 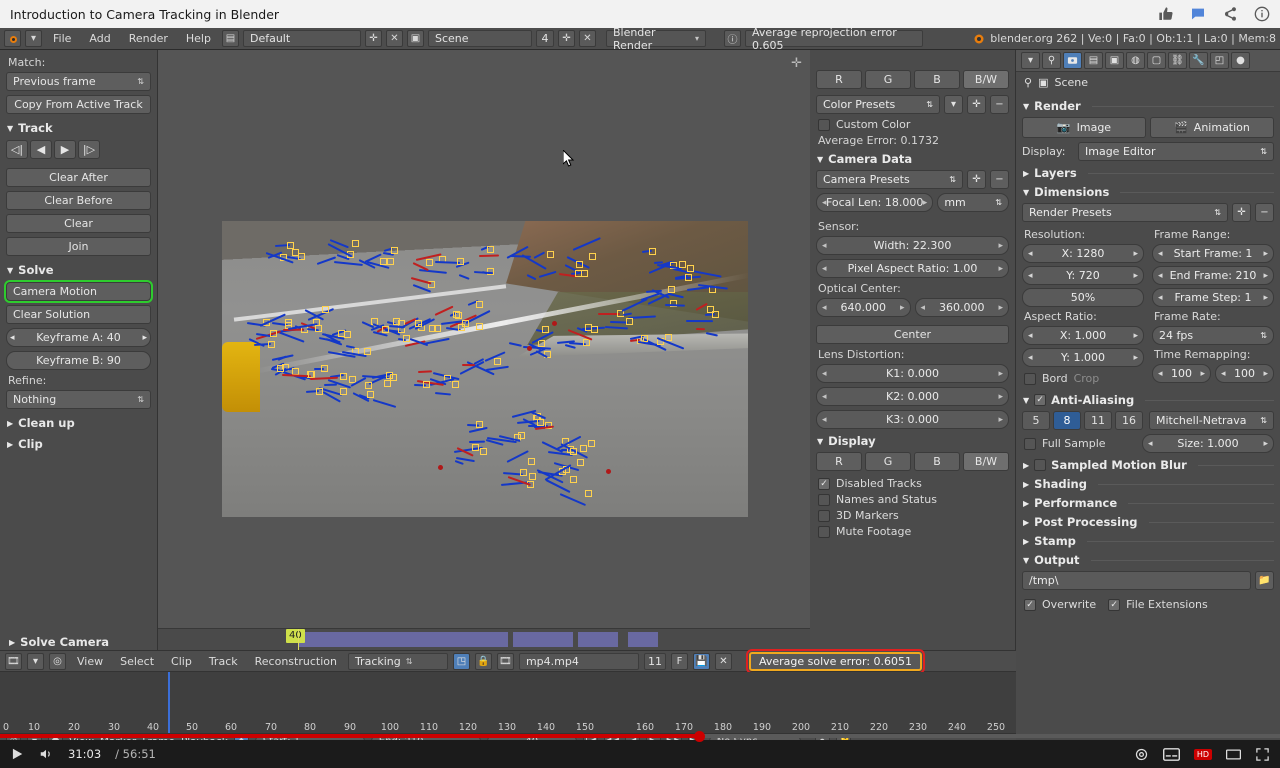 What do you see at coordinates (578, 661) in the screenshot?
I see `clip-name-field: mp4.mp4` at bounding box center [578, 661].